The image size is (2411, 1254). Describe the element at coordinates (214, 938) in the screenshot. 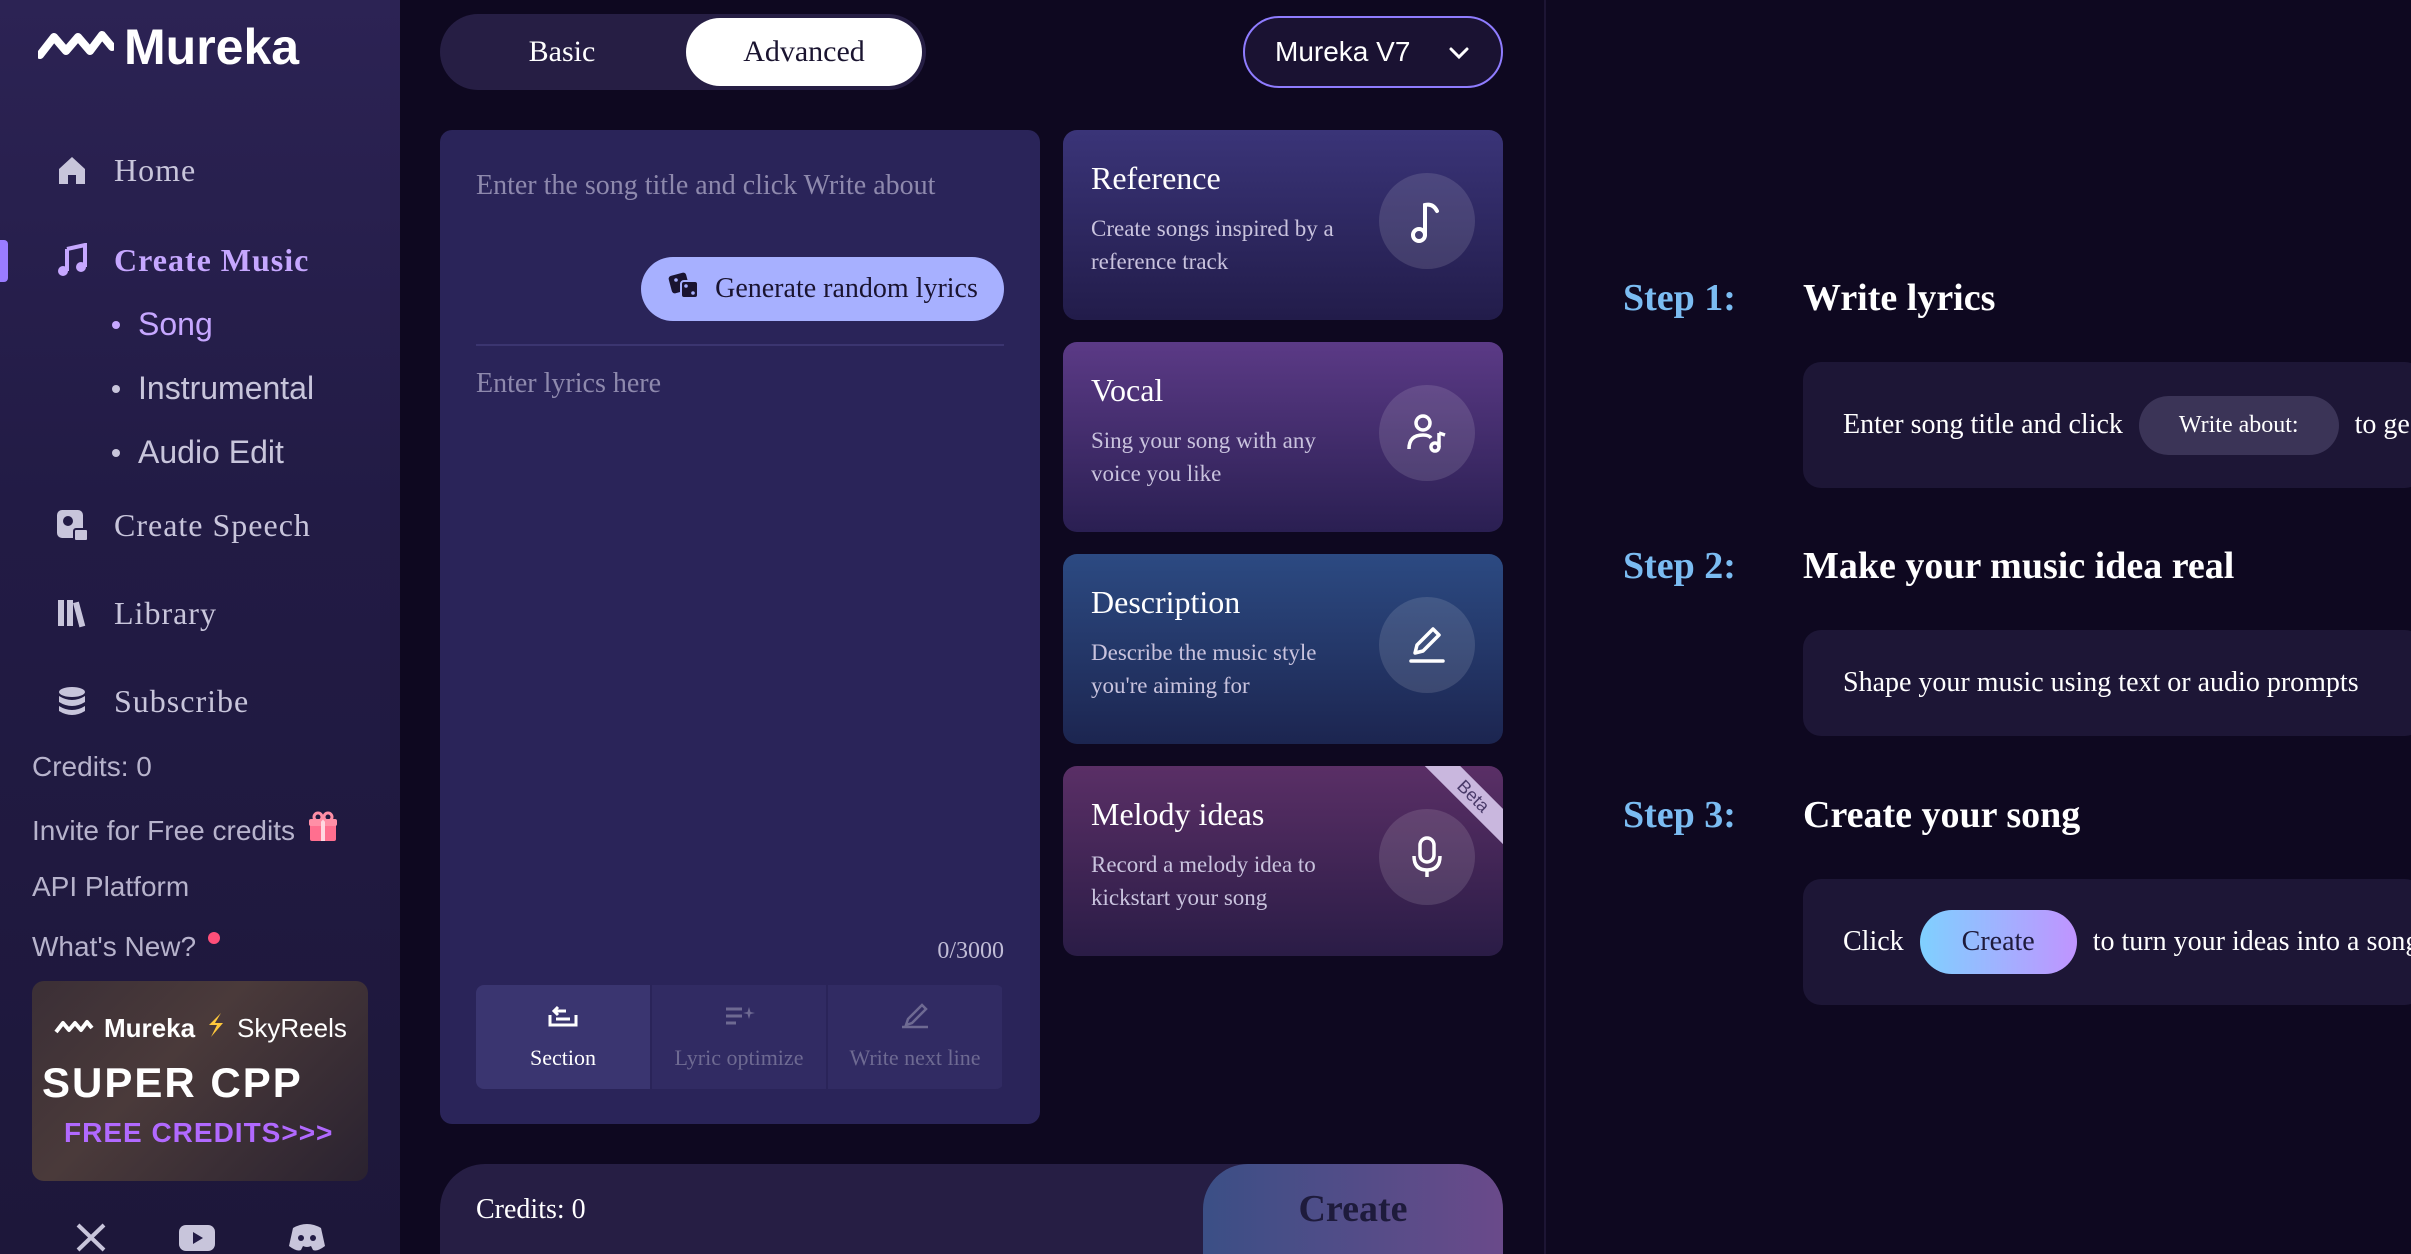

I see `notification-dot` at that location.